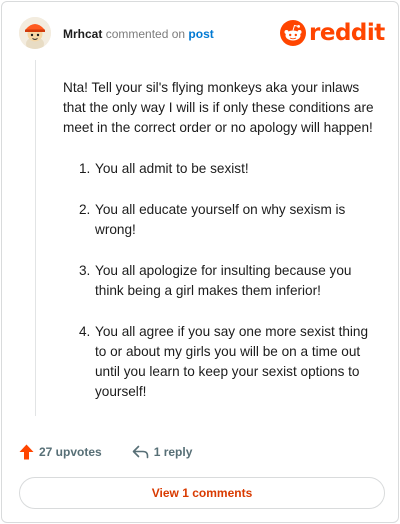 Image resolution: width=400 pixels, height=524 pixels. What do you see at coordinates (140, 452) in the screenshot?
I see `reply-icon` at bounding box center [140, 452].